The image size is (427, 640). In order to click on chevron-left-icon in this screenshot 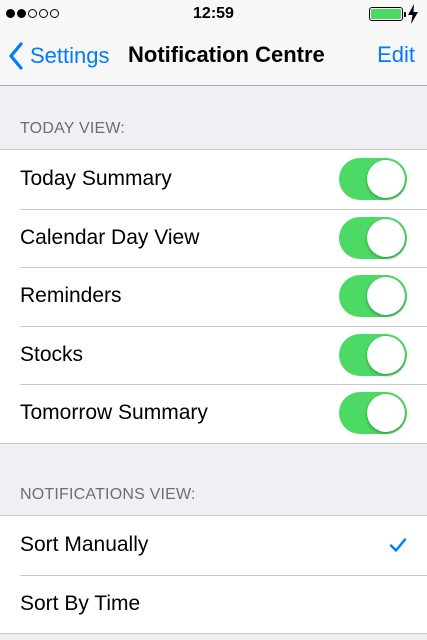, I will do `click(16, 56)`.